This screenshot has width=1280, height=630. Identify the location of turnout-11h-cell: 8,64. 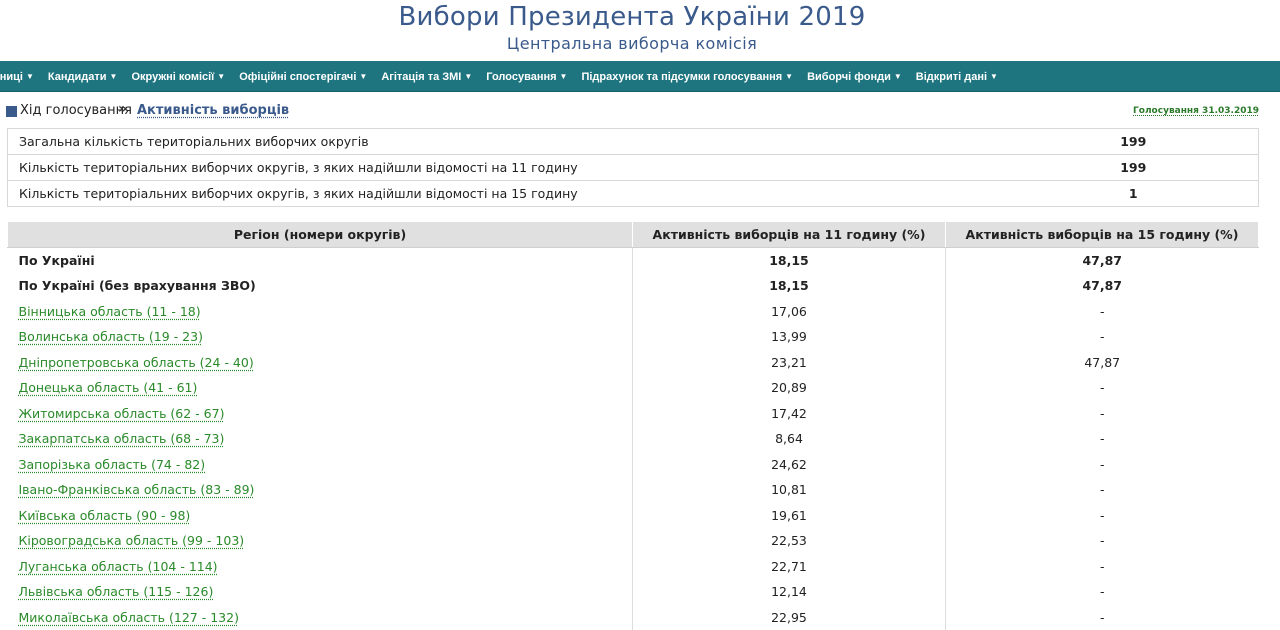
(789, 439).